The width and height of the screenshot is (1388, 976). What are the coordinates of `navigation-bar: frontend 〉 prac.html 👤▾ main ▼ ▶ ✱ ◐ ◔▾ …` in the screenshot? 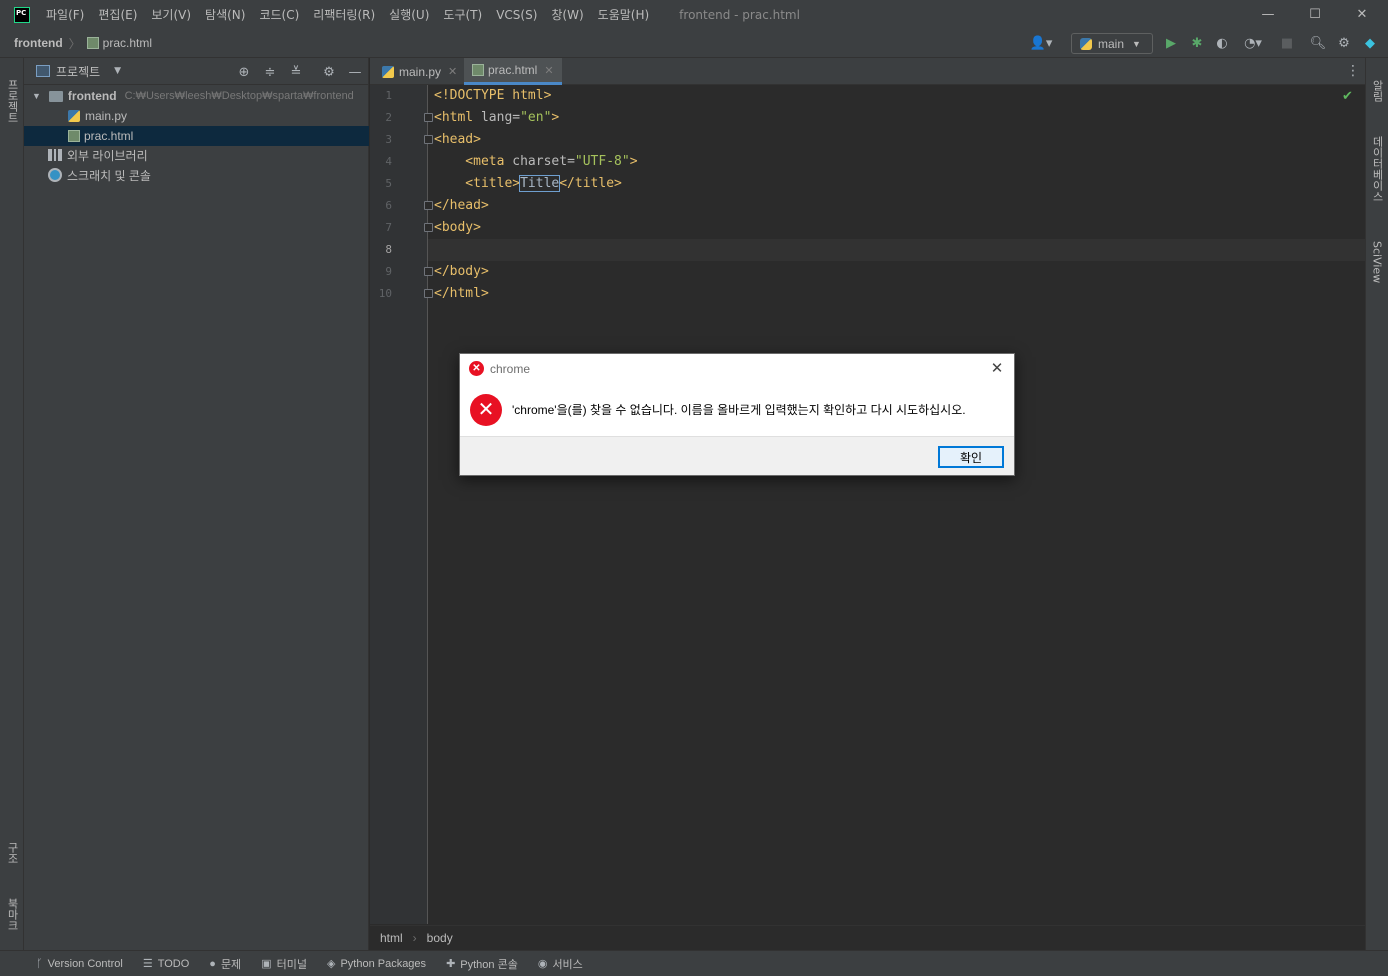 It's located at (694, 43).